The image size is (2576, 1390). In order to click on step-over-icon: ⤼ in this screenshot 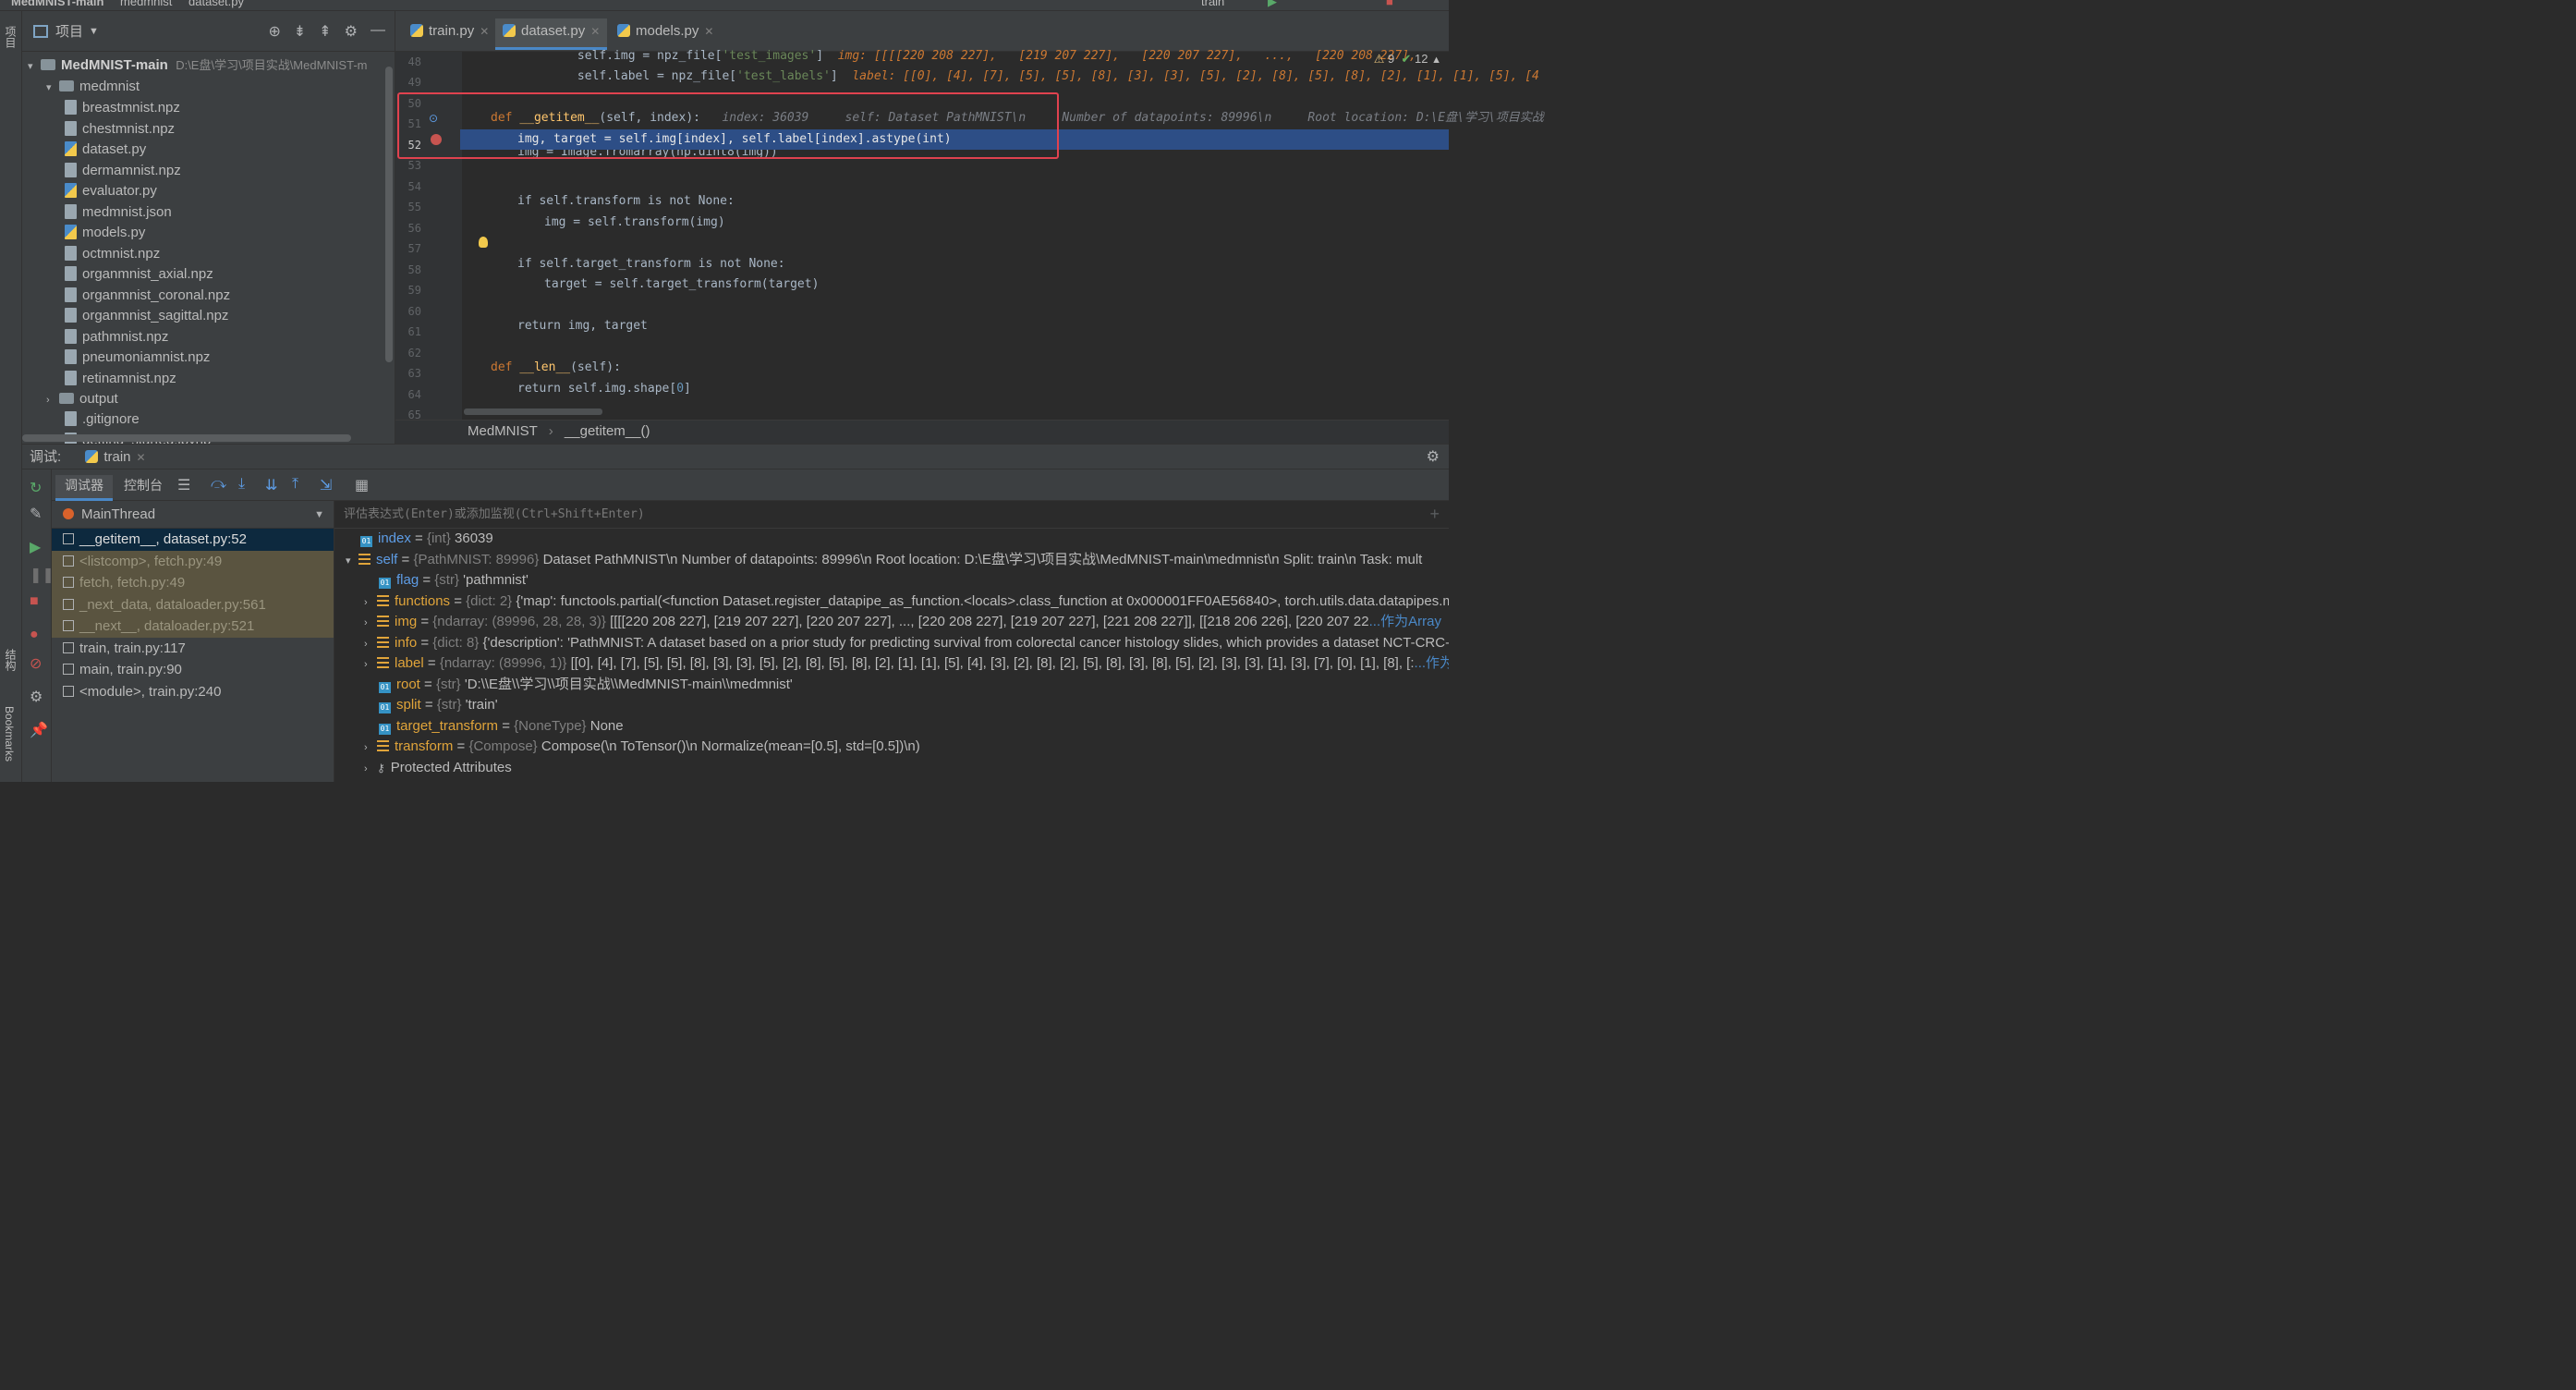, I will do `click(218, 484)`.